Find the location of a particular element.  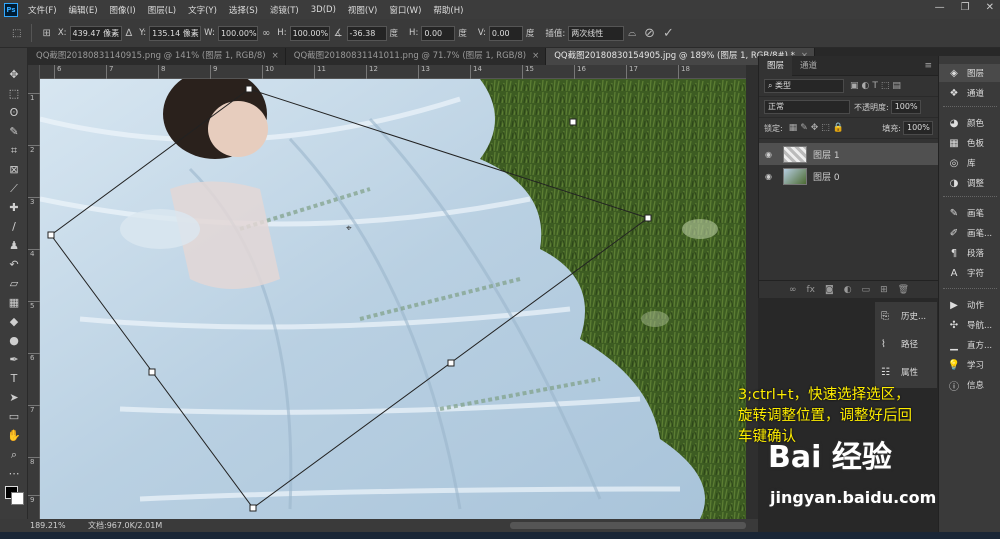

dock-swatches: ▦ 色板 is located at coordinates (969, 143).